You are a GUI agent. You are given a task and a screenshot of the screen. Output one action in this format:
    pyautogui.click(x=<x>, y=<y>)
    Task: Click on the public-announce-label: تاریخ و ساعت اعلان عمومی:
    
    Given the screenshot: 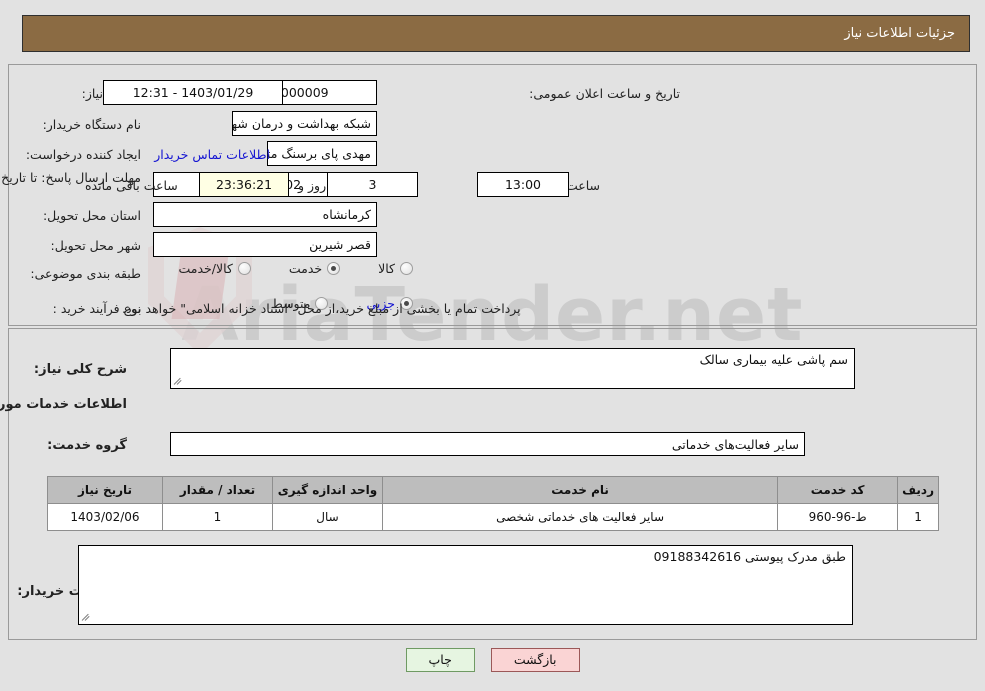 What is the action you would take?
    pyautogui.click(x=604, y=93)
    